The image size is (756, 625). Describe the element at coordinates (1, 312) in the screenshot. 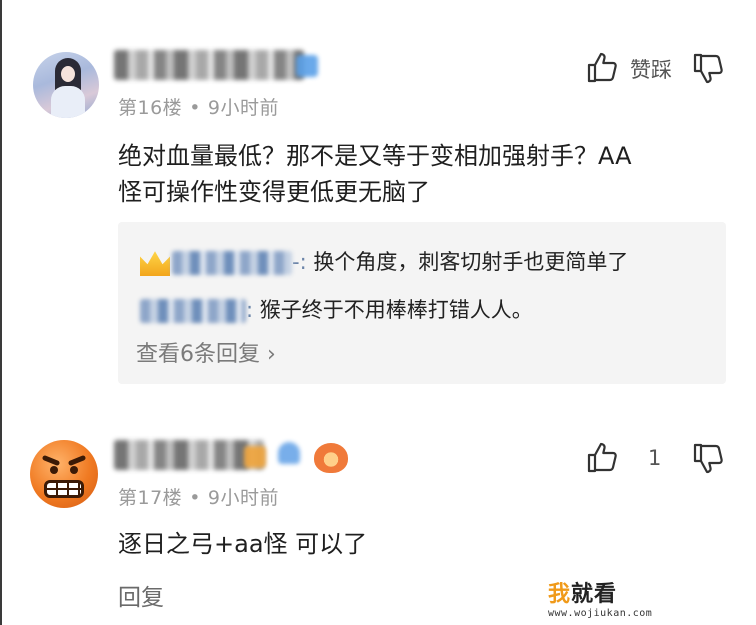

I see `left-edge-line` at that location.